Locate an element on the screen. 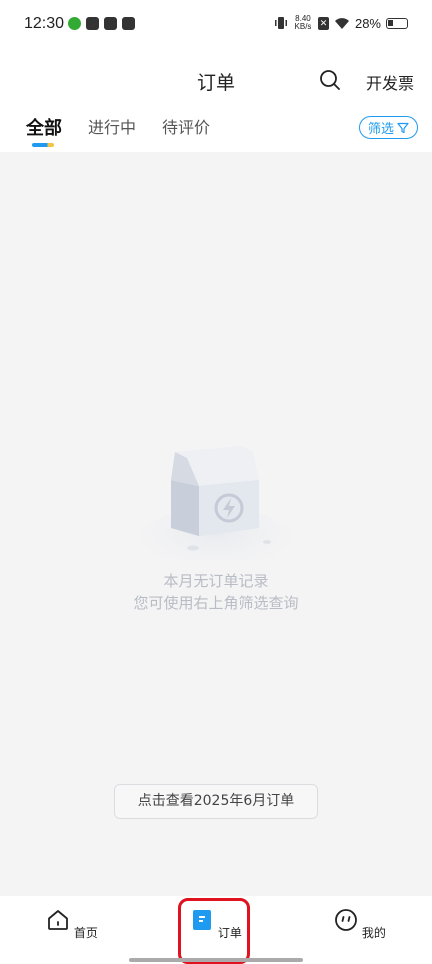  tab-in-progress: 进行中 is located at coordinates (112, 132).